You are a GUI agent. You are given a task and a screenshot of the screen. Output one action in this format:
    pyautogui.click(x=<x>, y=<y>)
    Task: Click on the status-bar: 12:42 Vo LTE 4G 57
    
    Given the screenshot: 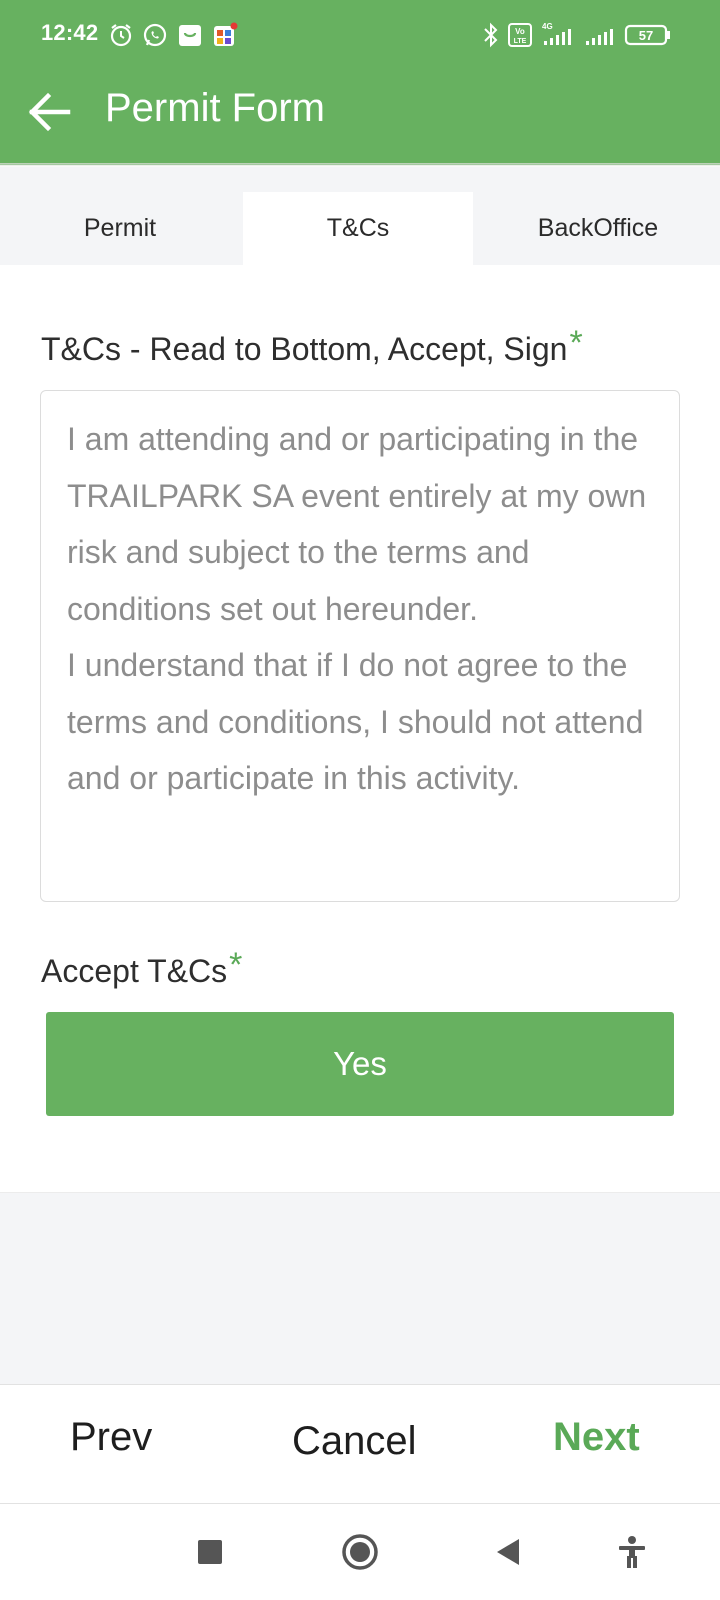 What is the action you would take?
    pyautogui.click(x=360, y=34)
    